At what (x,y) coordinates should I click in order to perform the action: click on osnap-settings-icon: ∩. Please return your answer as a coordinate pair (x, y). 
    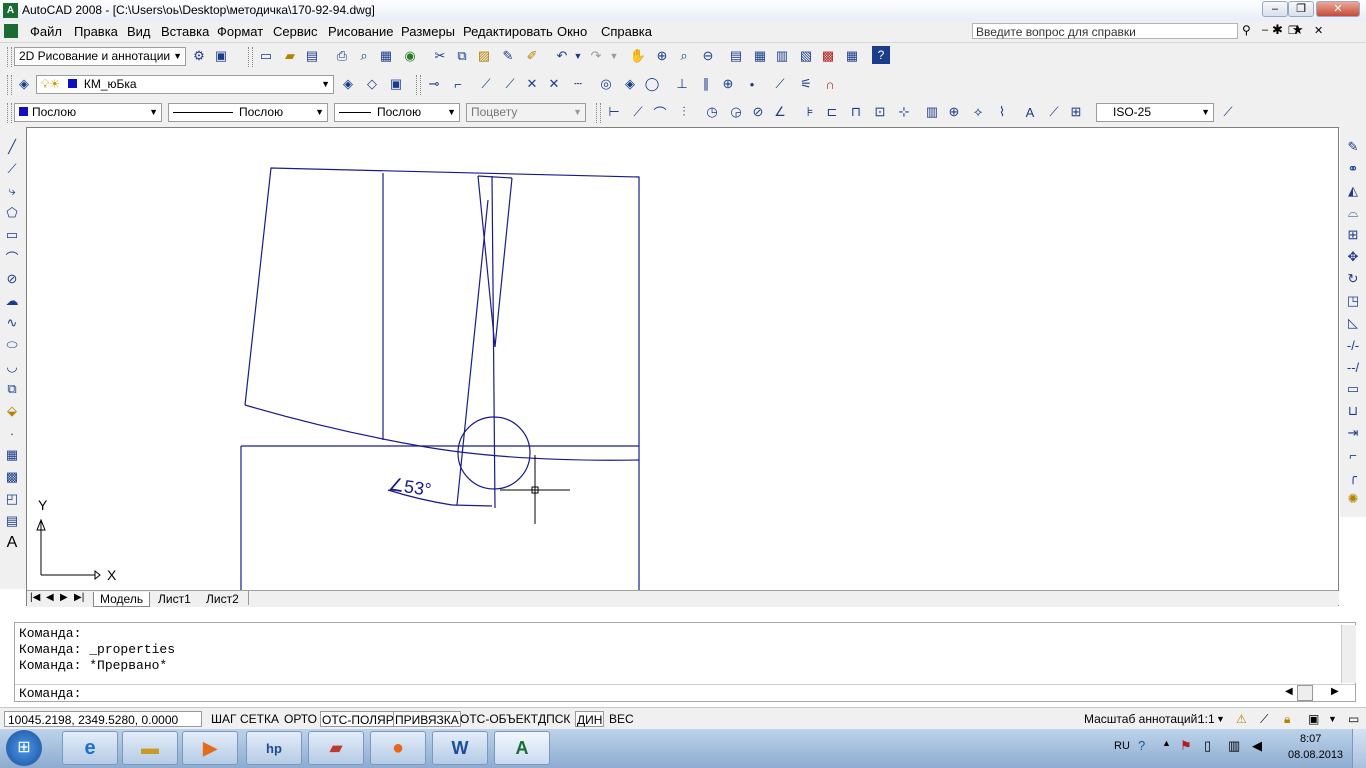
    Looking at the image, I should click on (830, 84).